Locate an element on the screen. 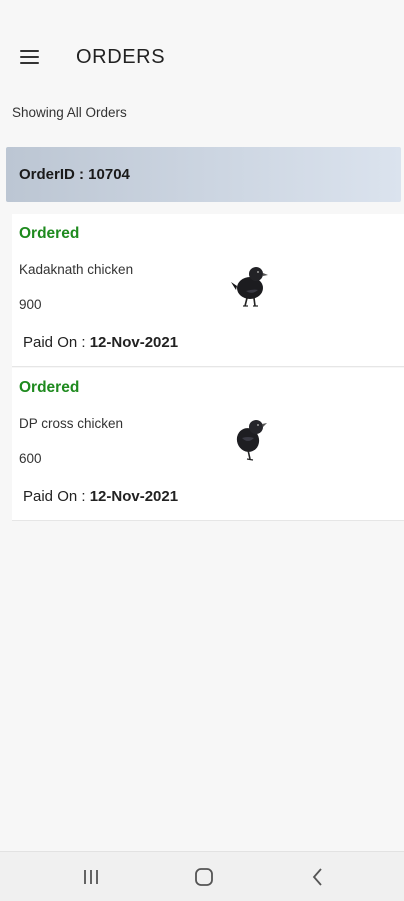 The image size is (404, 901). home-icon is located at coordinates (204, 877).